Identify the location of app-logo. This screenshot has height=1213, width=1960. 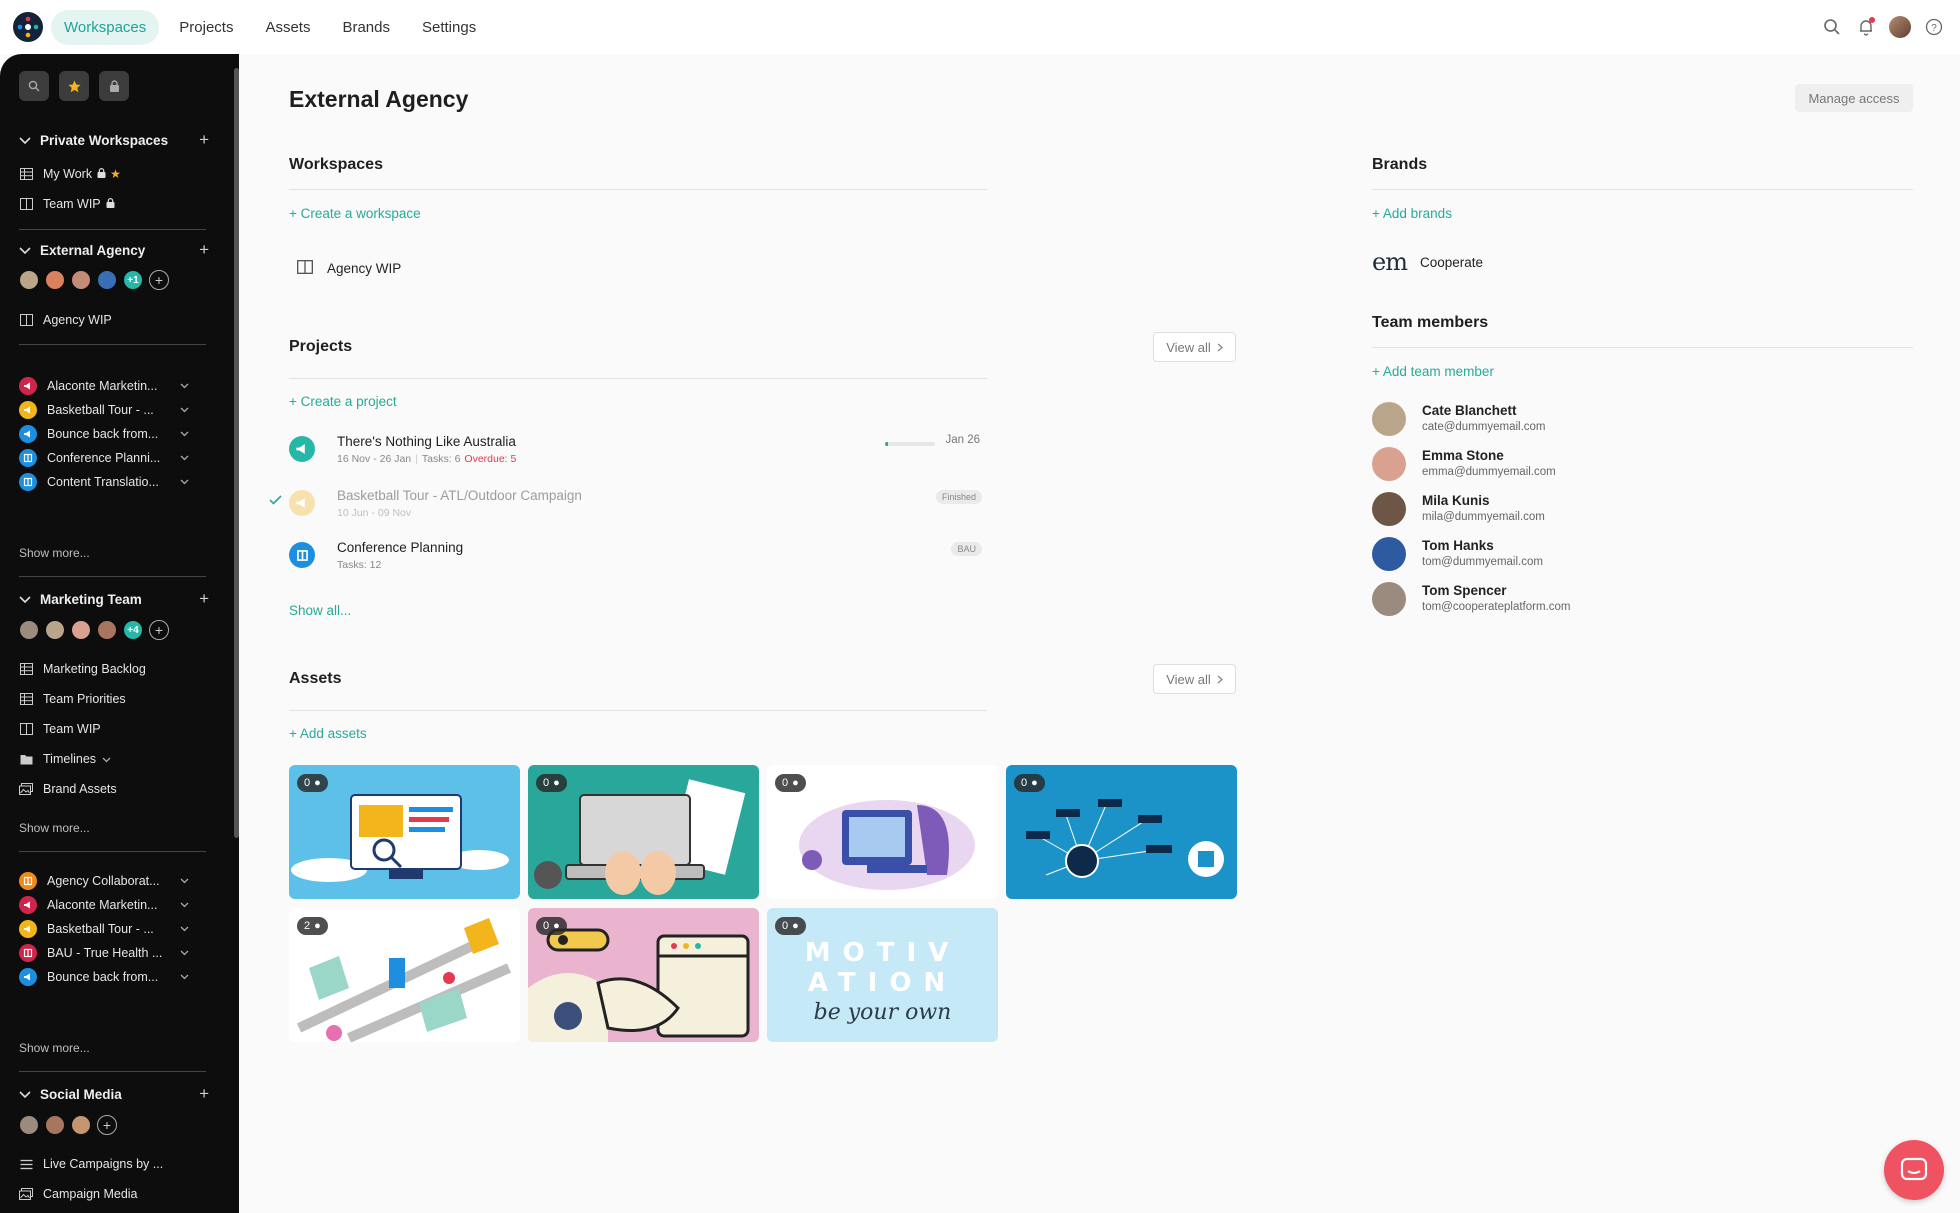
(28, 27).